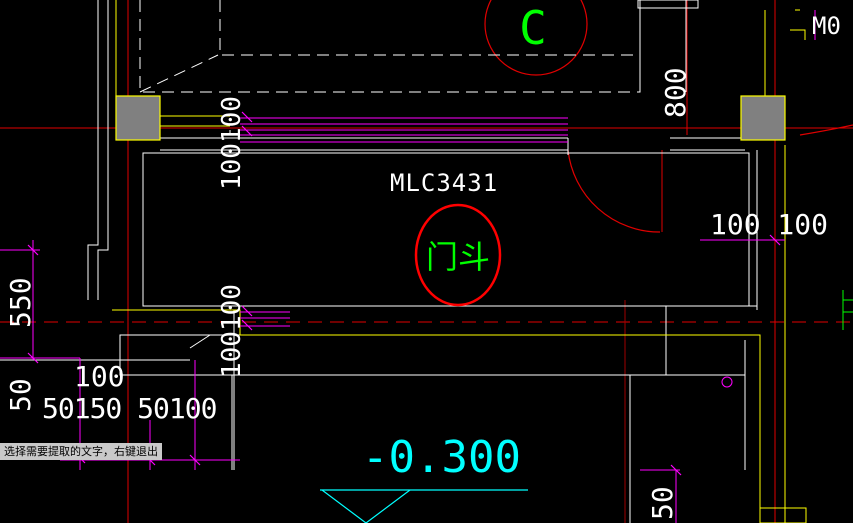 The height and width of the screenshot is (523, 853). What do you see at coordinates (444, 183) in the screenshot?
I see `door-window-code: MLC3431` at bounding box center [444, 183].